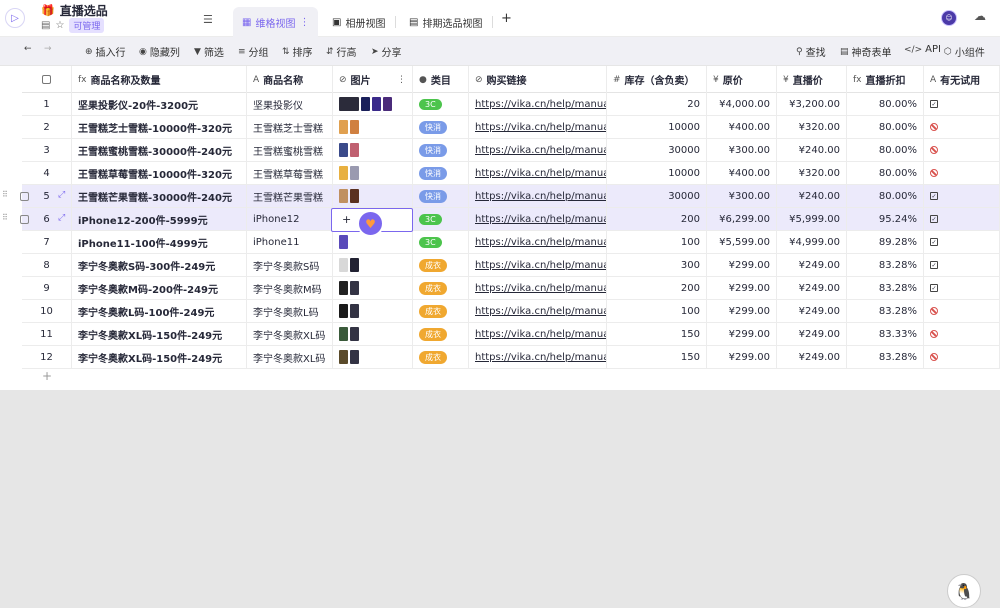 Image resolution: width=1000 pixels, height=608 pixels. I want to click on cell-name: 王雪糕芒果雪糕, so click(290, 196).